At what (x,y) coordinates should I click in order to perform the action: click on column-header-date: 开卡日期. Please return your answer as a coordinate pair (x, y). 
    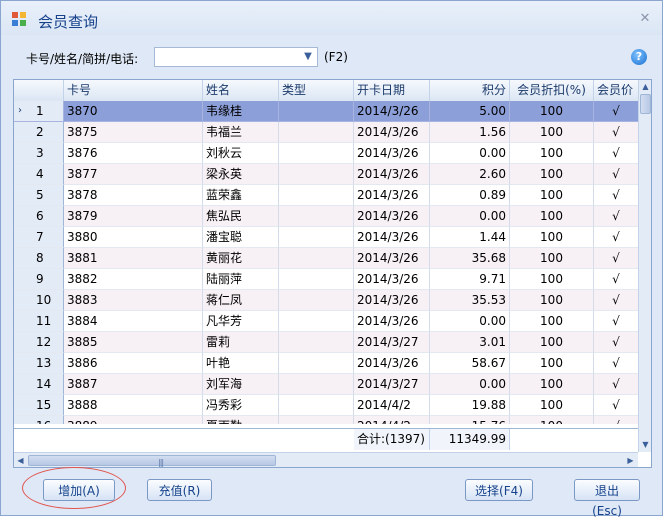
    Looking at the image, I should click on (392, 90).